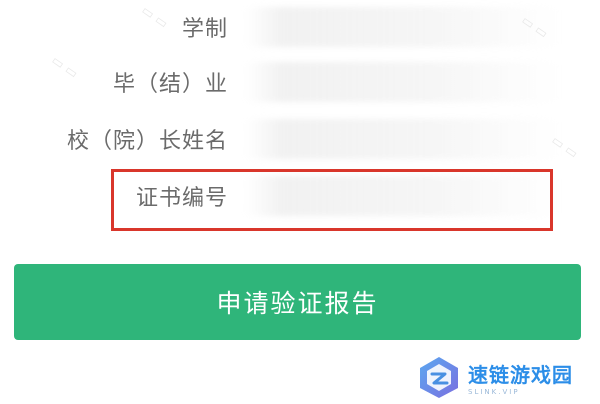  I want to click on logo-icon, so click(439, 377).